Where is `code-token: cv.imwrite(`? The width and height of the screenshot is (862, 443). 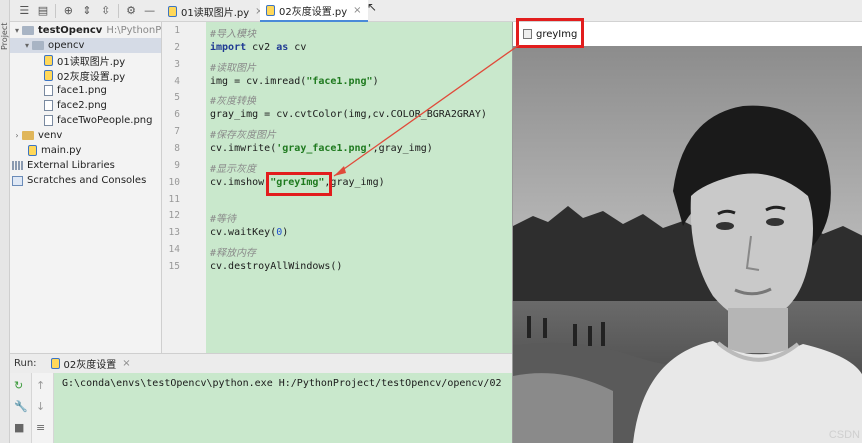
code-token: cv.imwrite( is located at coordinates (243, 148).